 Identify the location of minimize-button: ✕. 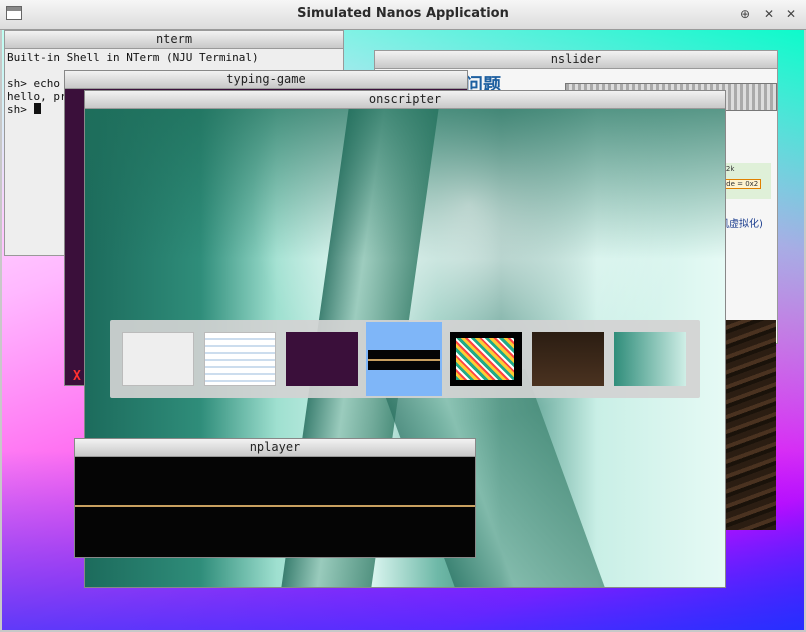
(769, 14).